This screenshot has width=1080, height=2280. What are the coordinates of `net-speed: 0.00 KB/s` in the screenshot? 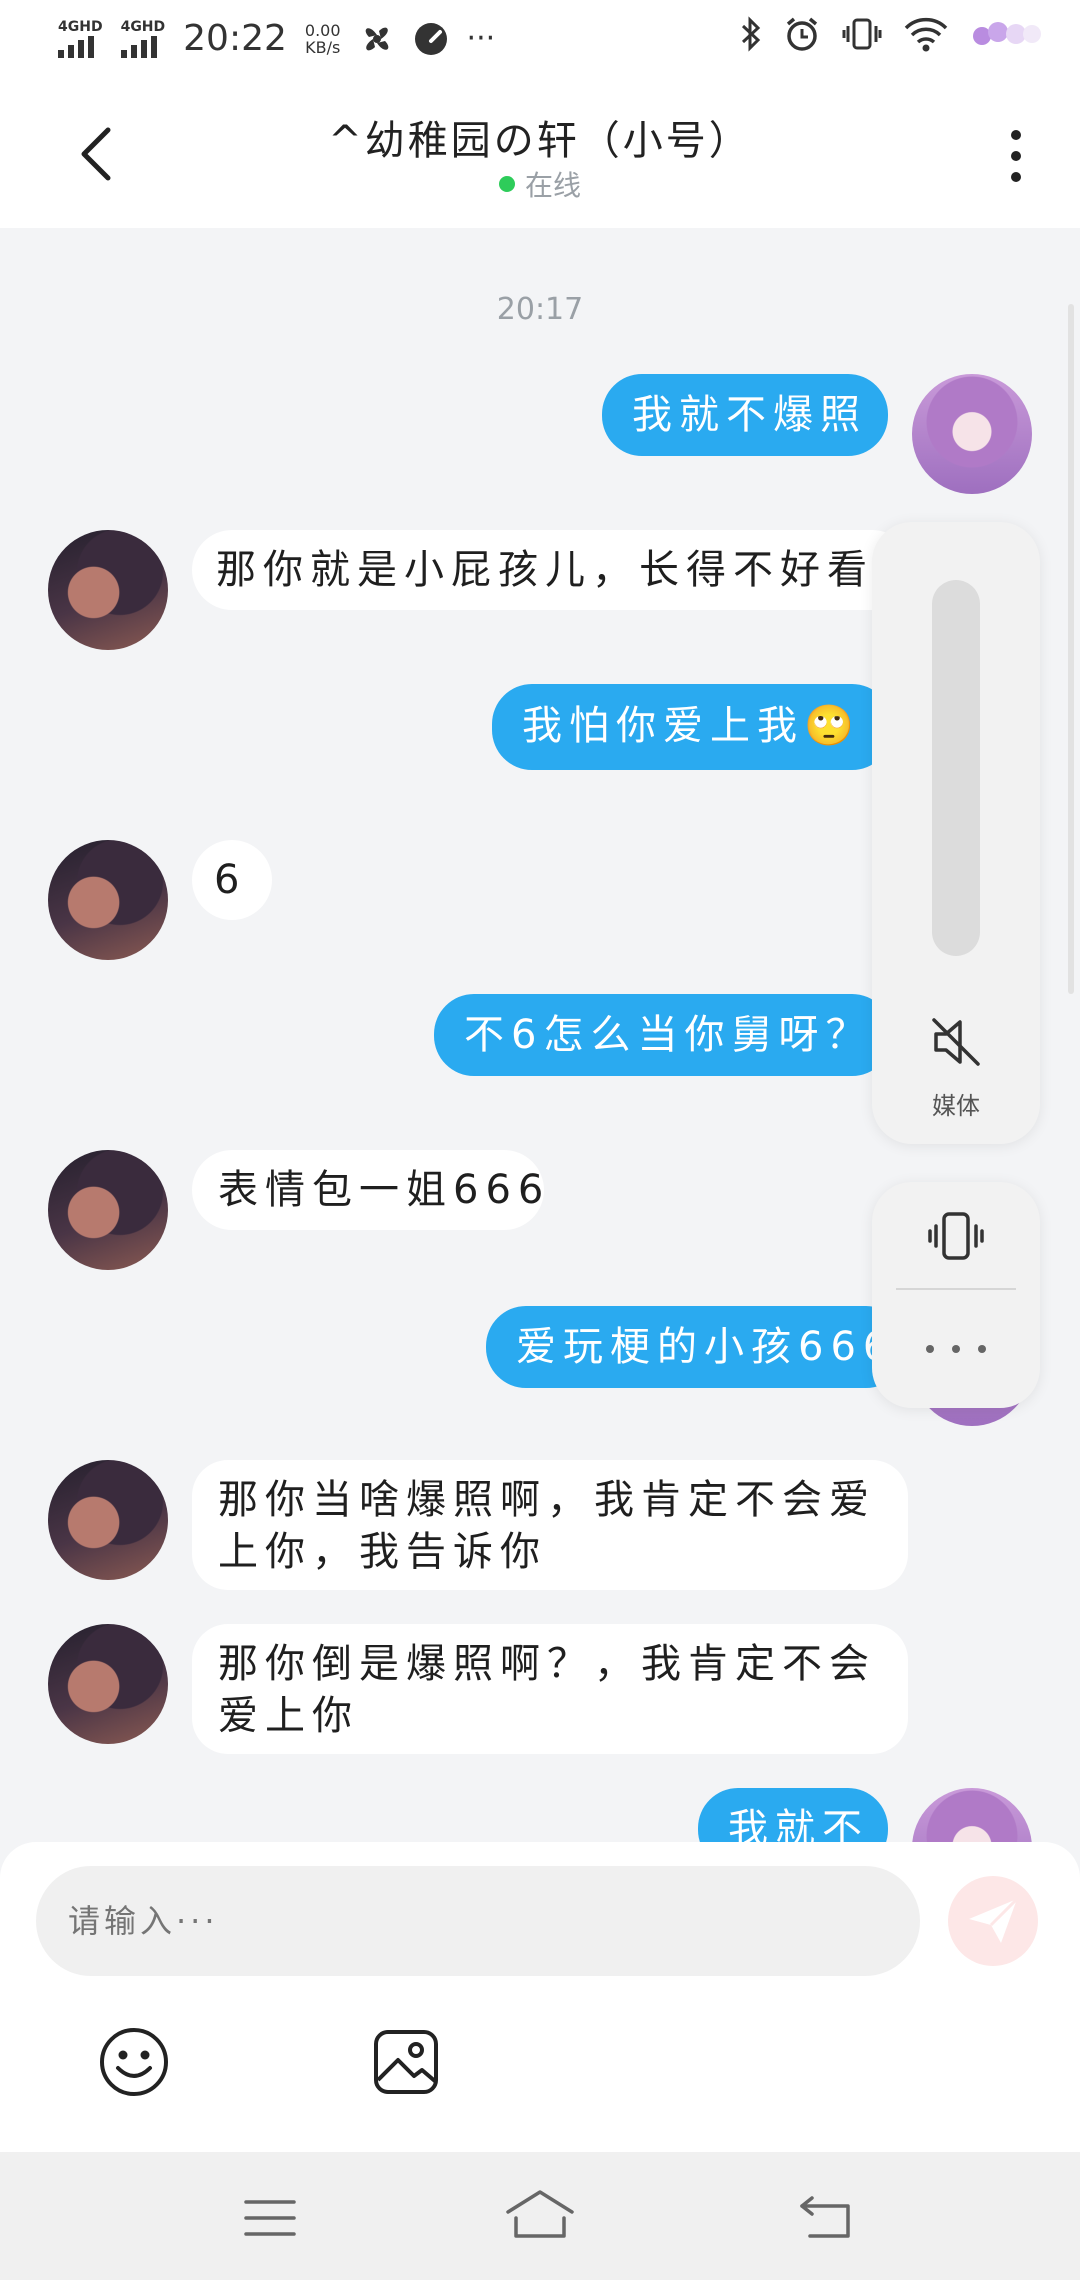 It's located at (323, 39).